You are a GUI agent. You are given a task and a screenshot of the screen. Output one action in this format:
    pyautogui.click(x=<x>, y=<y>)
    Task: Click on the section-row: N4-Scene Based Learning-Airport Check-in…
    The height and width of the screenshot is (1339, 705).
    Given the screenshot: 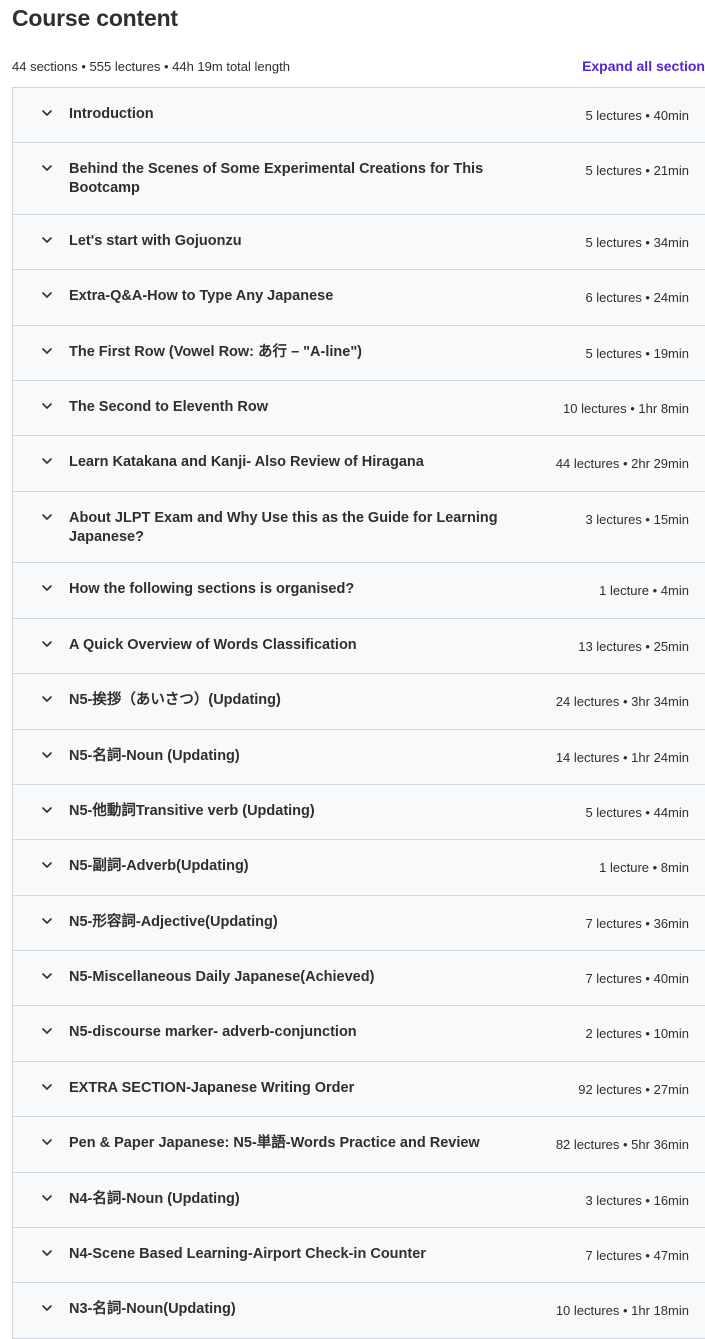 What is the action you would take?
    pyautogui.click(x=359, y=1256)
    